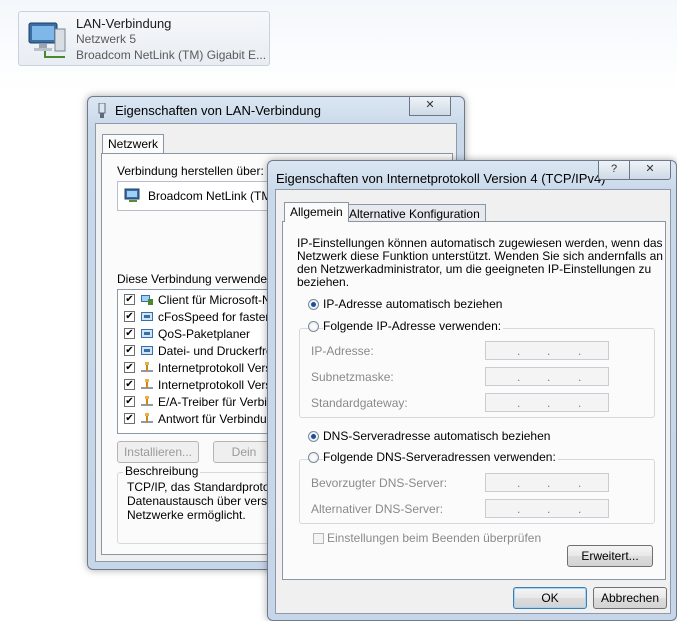  What do you see at coordinates (413, 326) in the screenshot?
I see `ip-manual-label: Folgende IP-Adresse verwenden:` at bounding box center [413, 326].